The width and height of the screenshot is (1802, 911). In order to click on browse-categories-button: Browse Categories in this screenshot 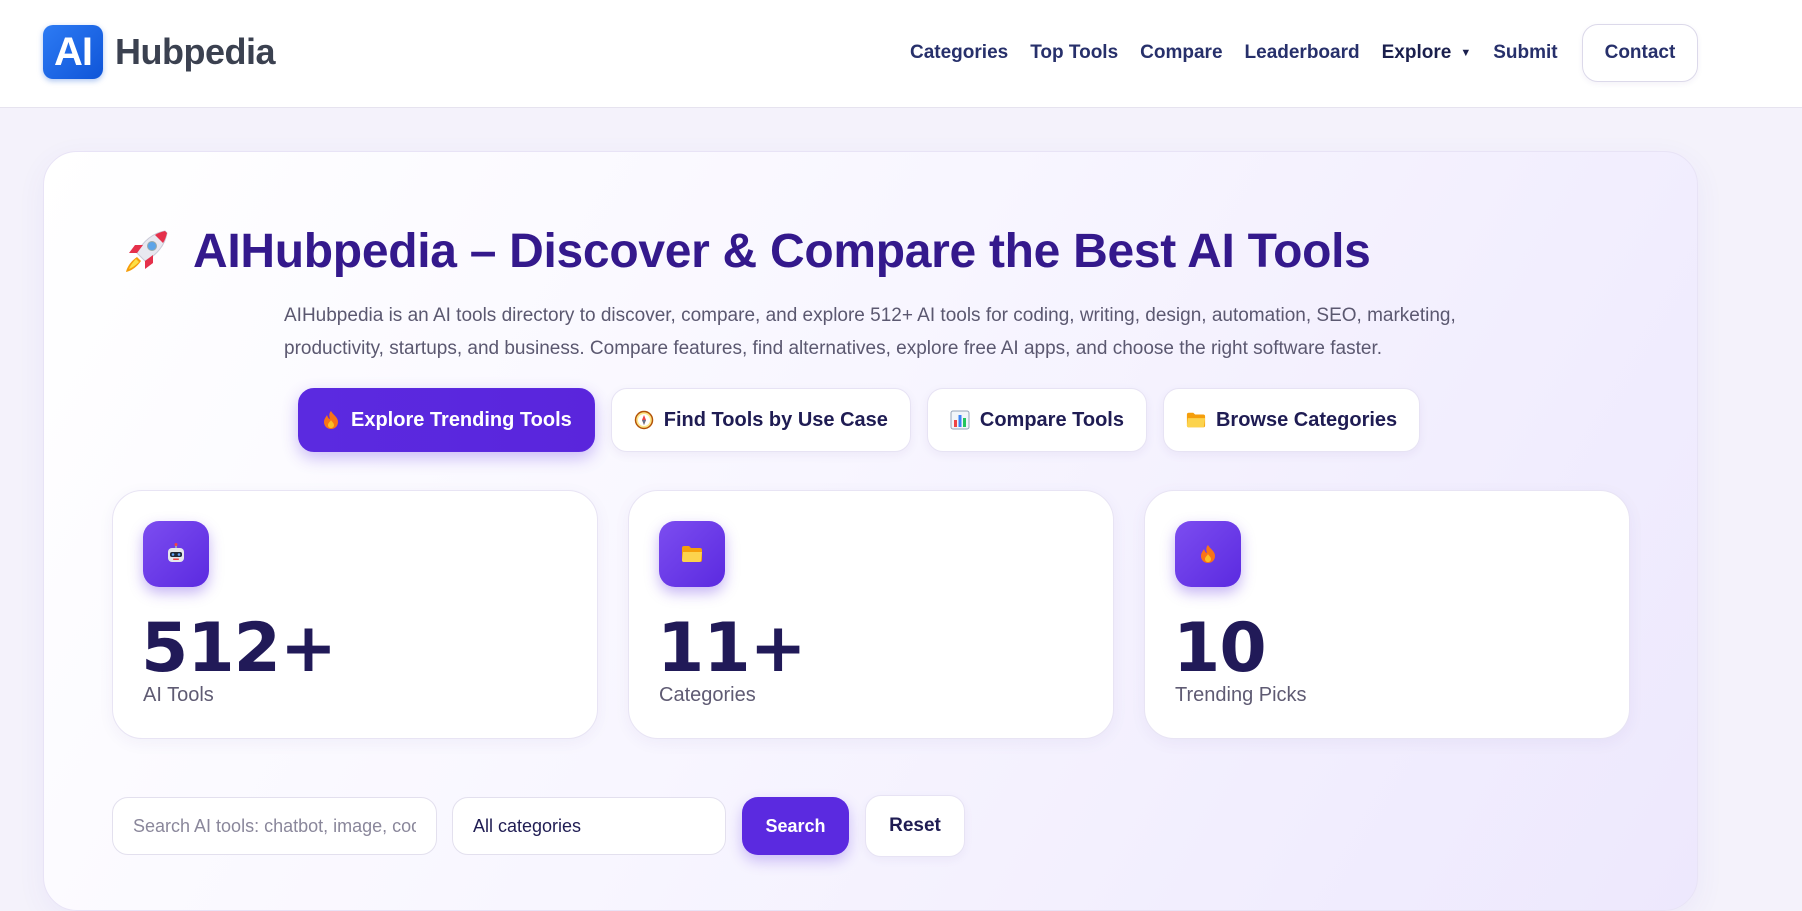, I will do `click(1291, 420)`.